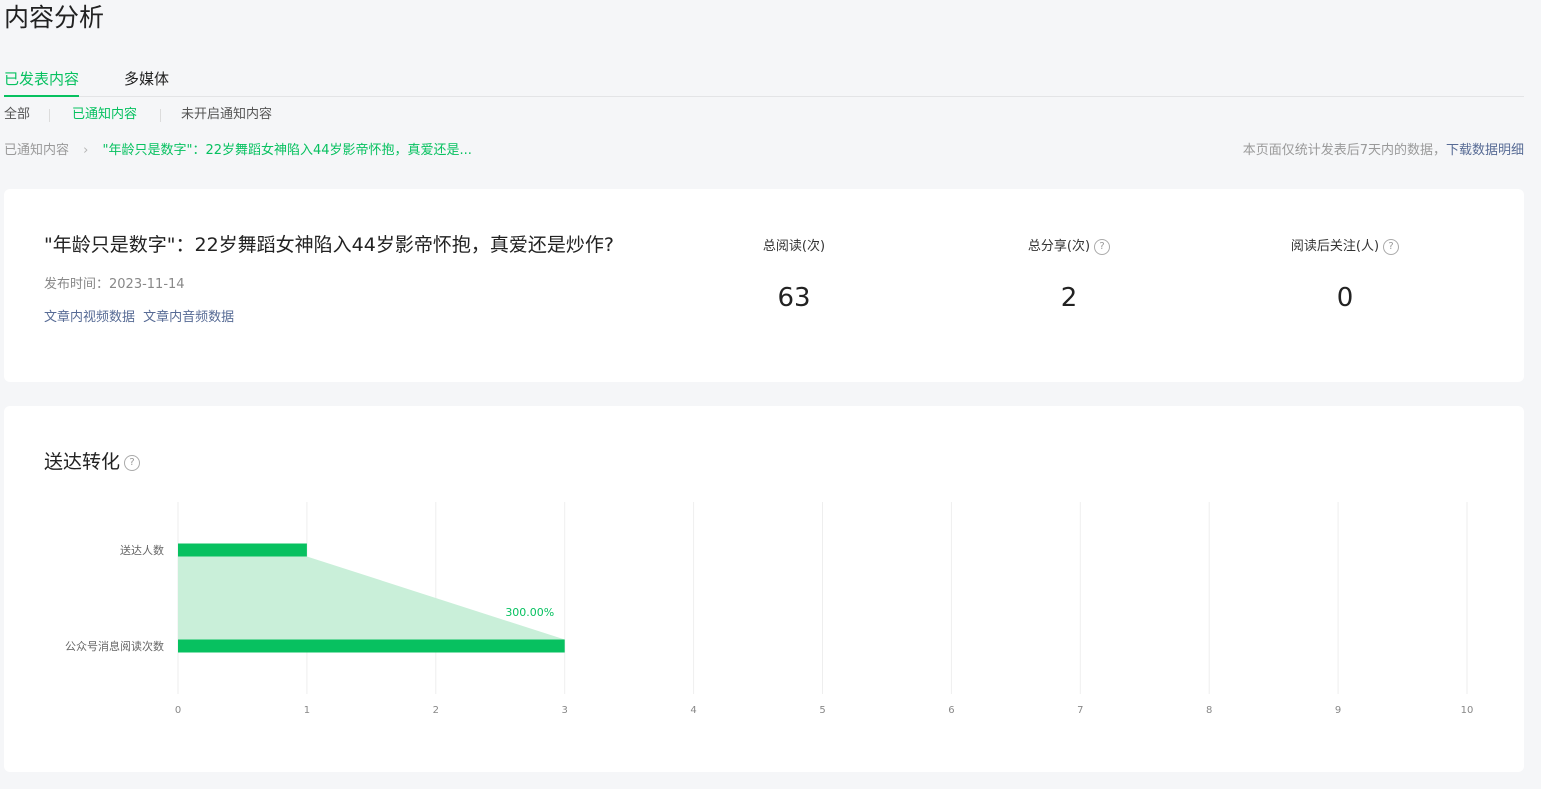  What do you see at coordinates (1345, 276) in the screenshot?
I see `stat-follows-after-read: 阅读后关注(人)? 0` at bounding box center [1345, 276].